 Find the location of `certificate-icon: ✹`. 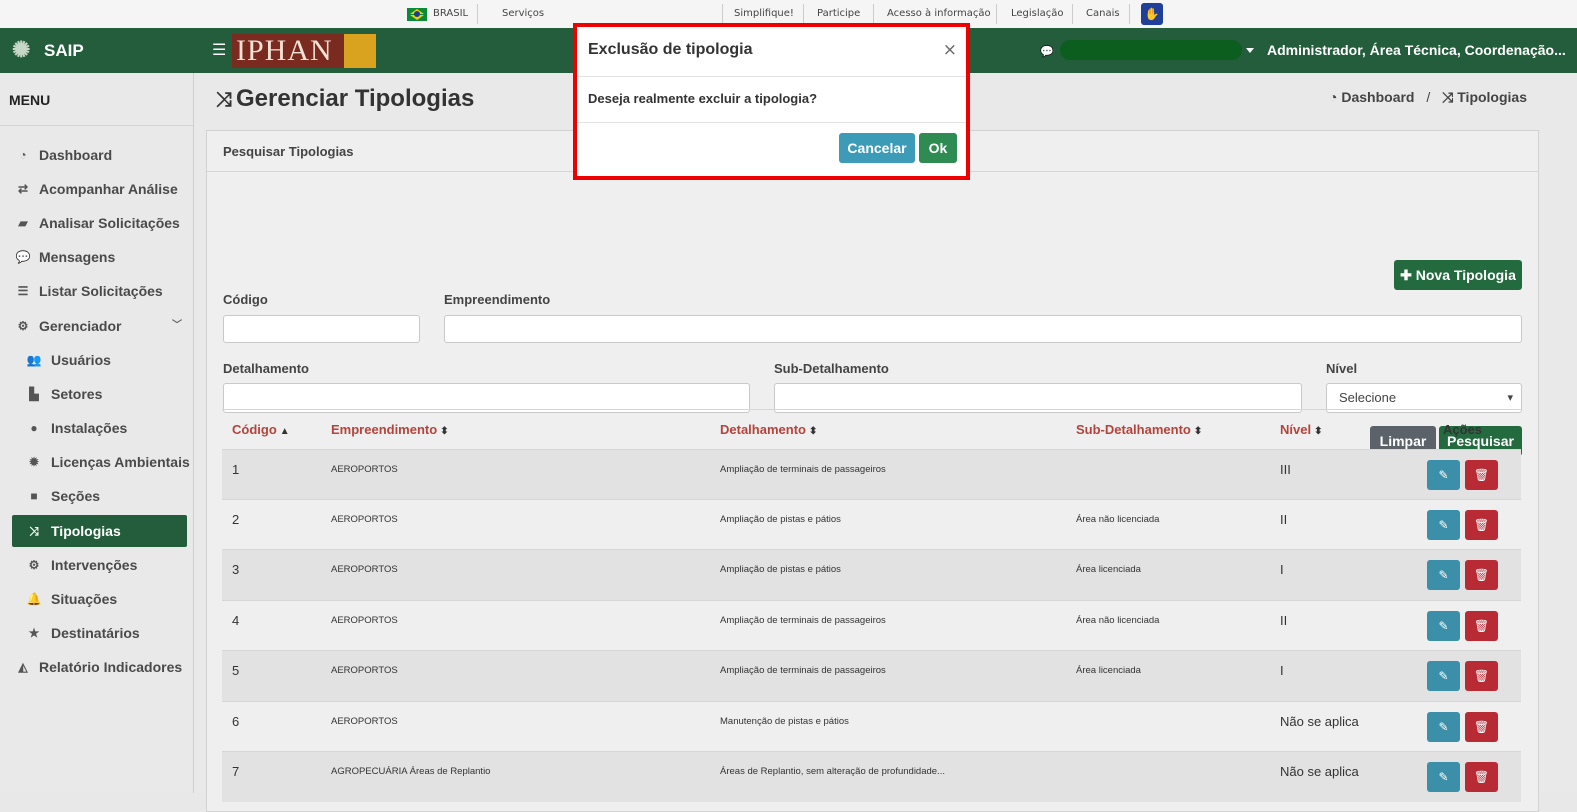

certificate-icon: ✹ is located at coordinates (34, 462).